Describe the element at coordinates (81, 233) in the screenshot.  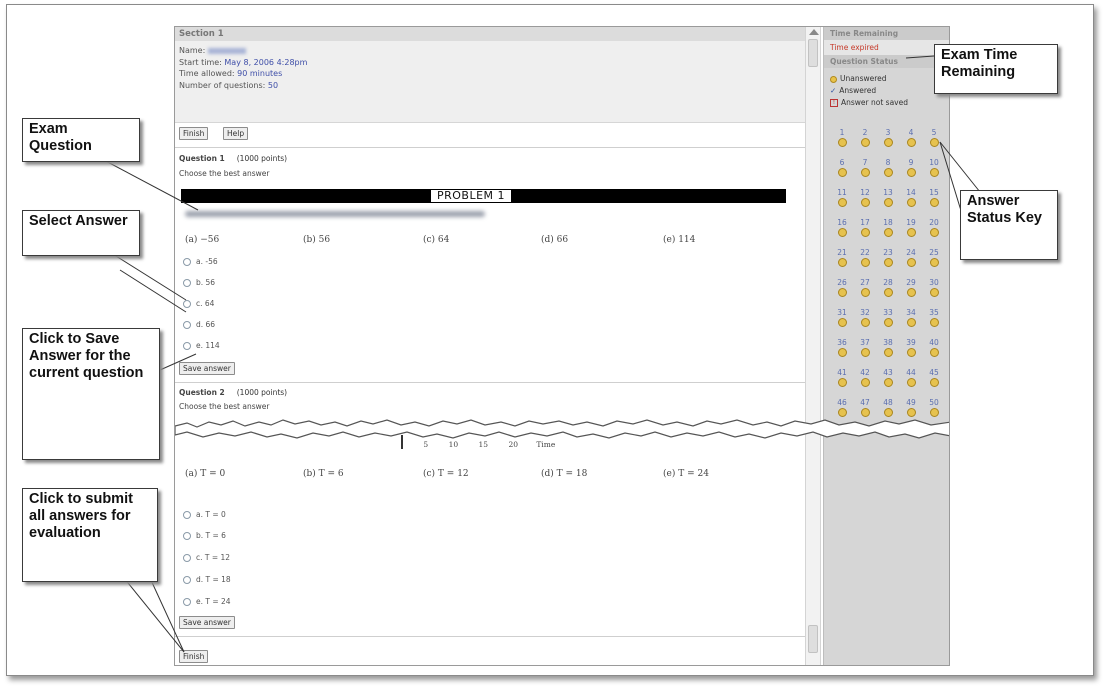
I see `callout-select-answer: Select Answer` at that location.